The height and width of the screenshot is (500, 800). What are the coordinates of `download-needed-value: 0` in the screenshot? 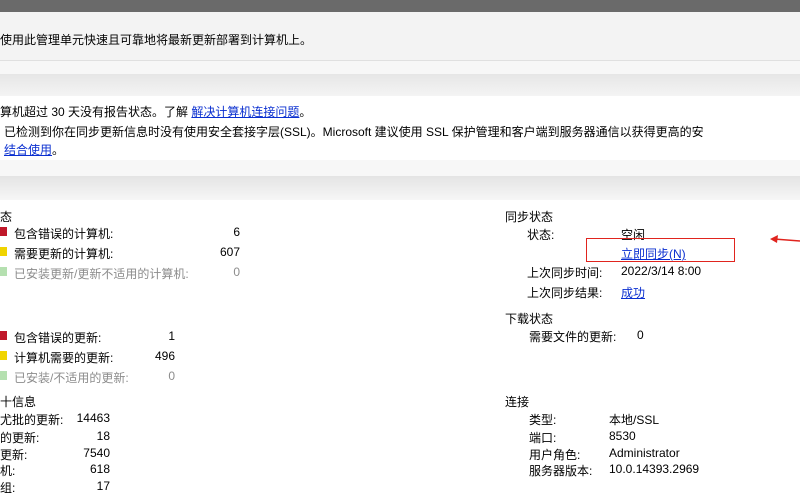 It's located at (640, 335).